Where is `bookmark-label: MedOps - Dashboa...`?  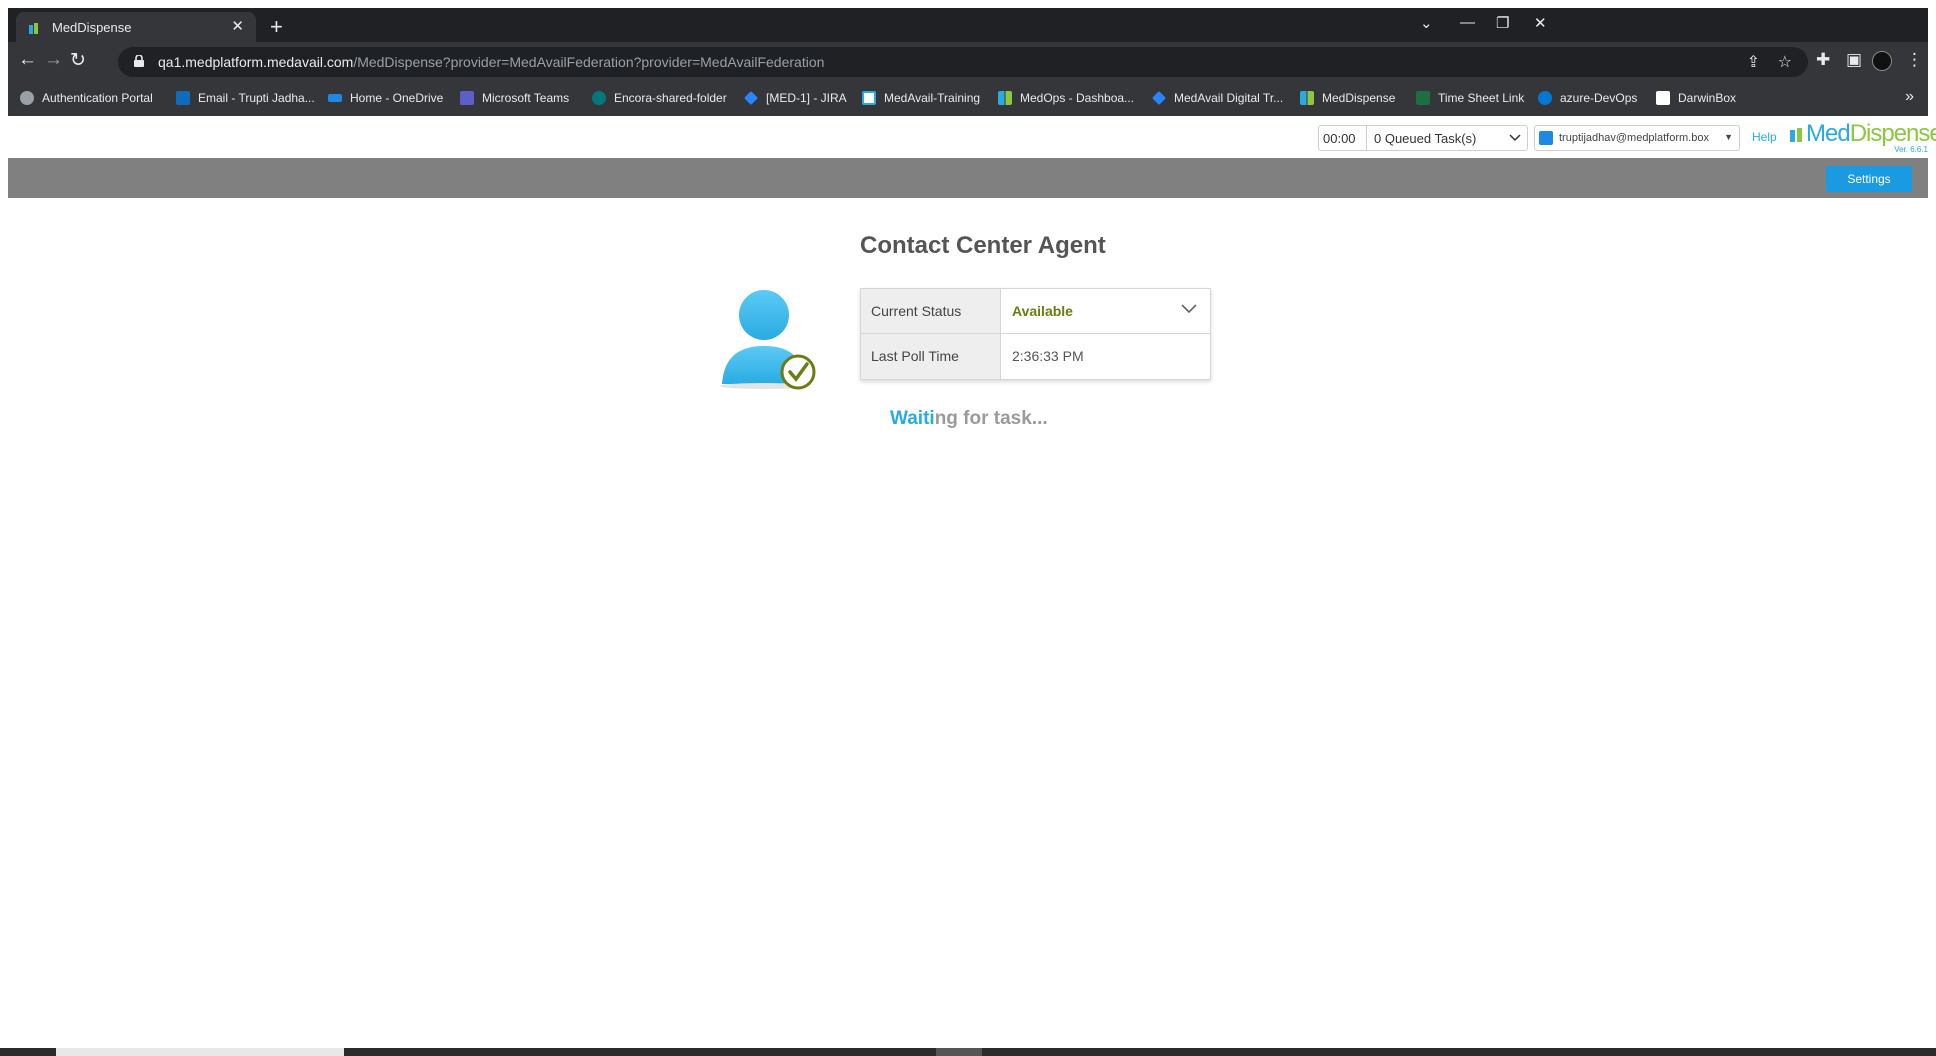
bookmark-label: MedOps - Dashboa... is located at coordinates (1077, 98).